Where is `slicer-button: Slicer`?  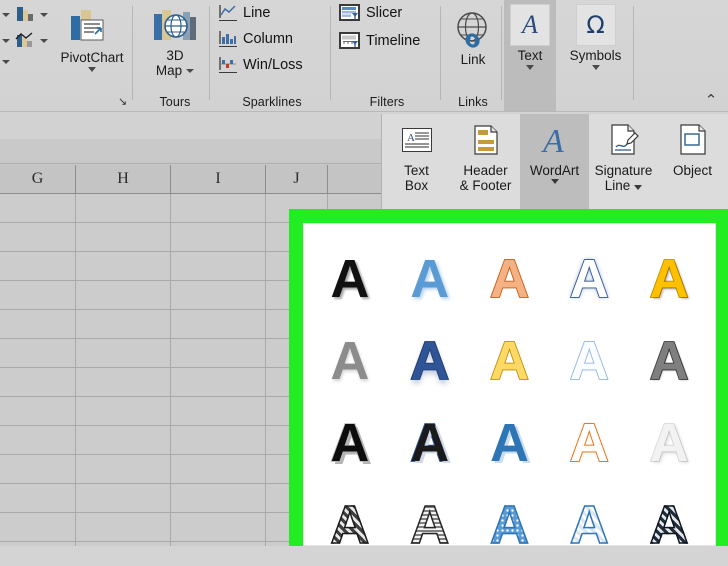
slicer-button: Slicer is located at coordinates (370, 12).